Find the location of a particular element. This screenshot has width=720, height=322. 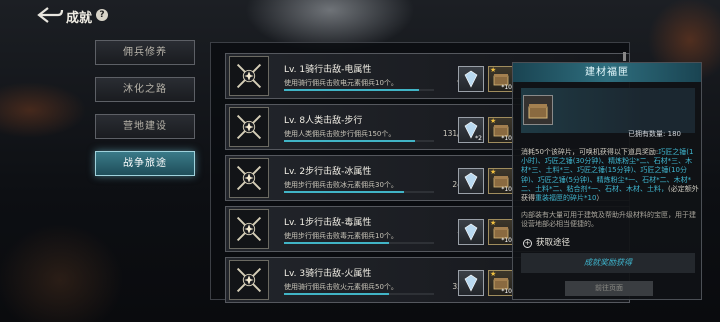

owned-count: 已拥有数量: 180 is located at coordinates (654, 134).